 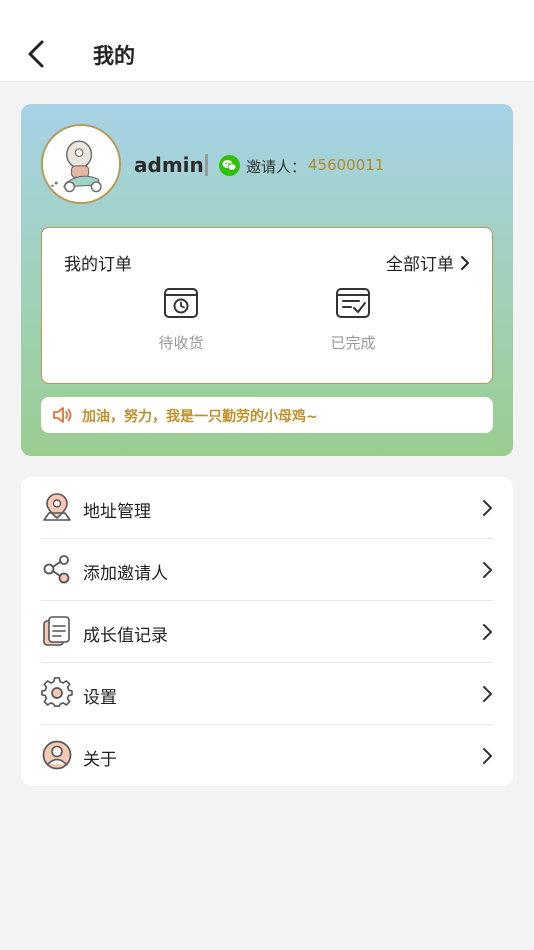 What do you see at coordinates (114, 56) in the screenshot?
I see `page-title: 我的` at bounding box center [114, 56].